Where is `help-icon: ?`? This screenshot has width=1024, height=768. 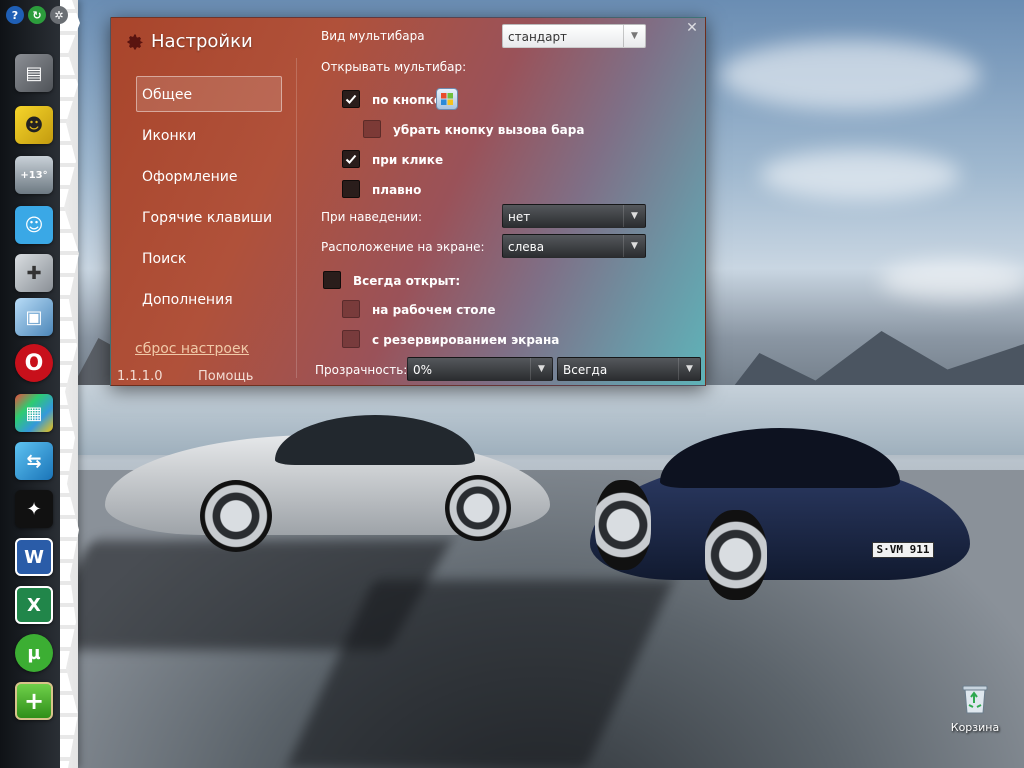
help-icon: ? is located at coordinates (15, 15).